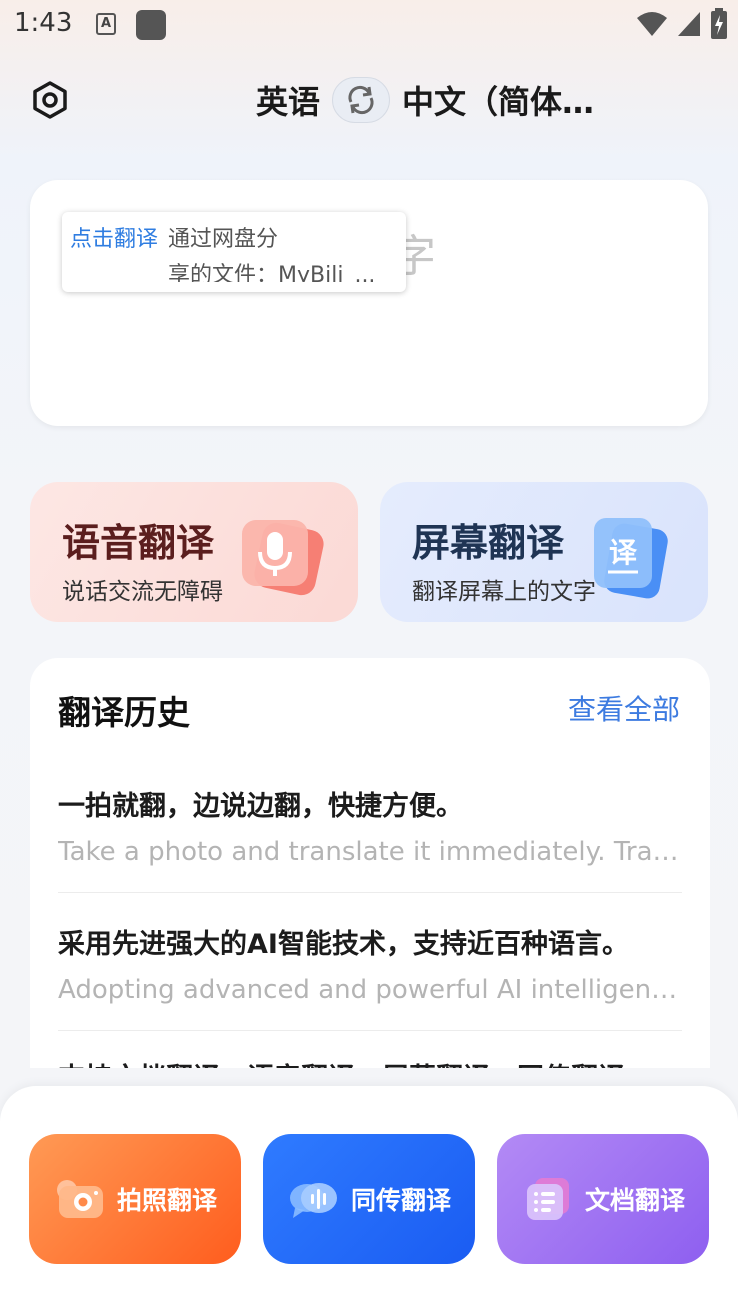 This screenshot has height=1312, width=738. I want to click on tooltip-line-1: 通过网盘分, so click(223, 239).